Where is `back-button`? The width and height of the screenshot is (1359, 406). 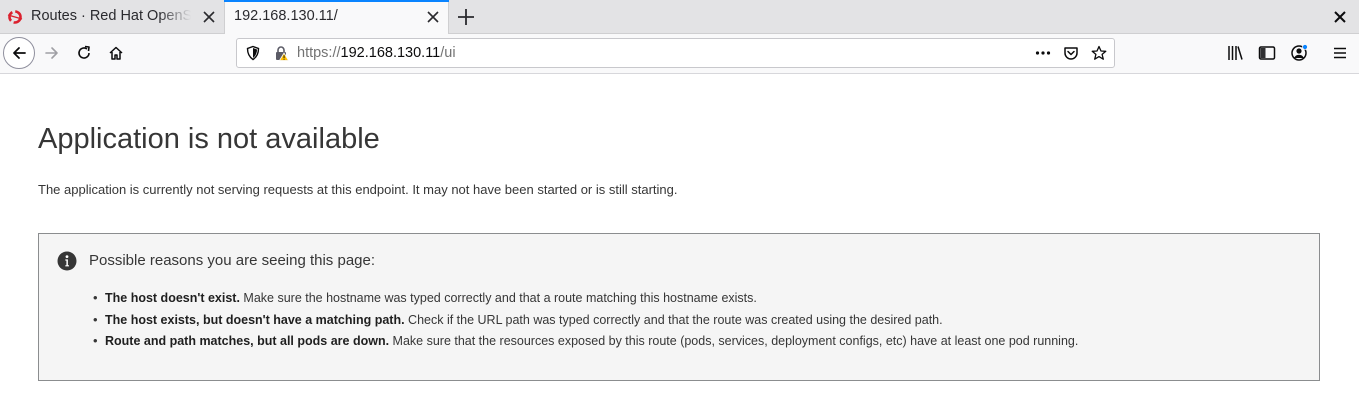
back-button is located at coordinates (19, 53).